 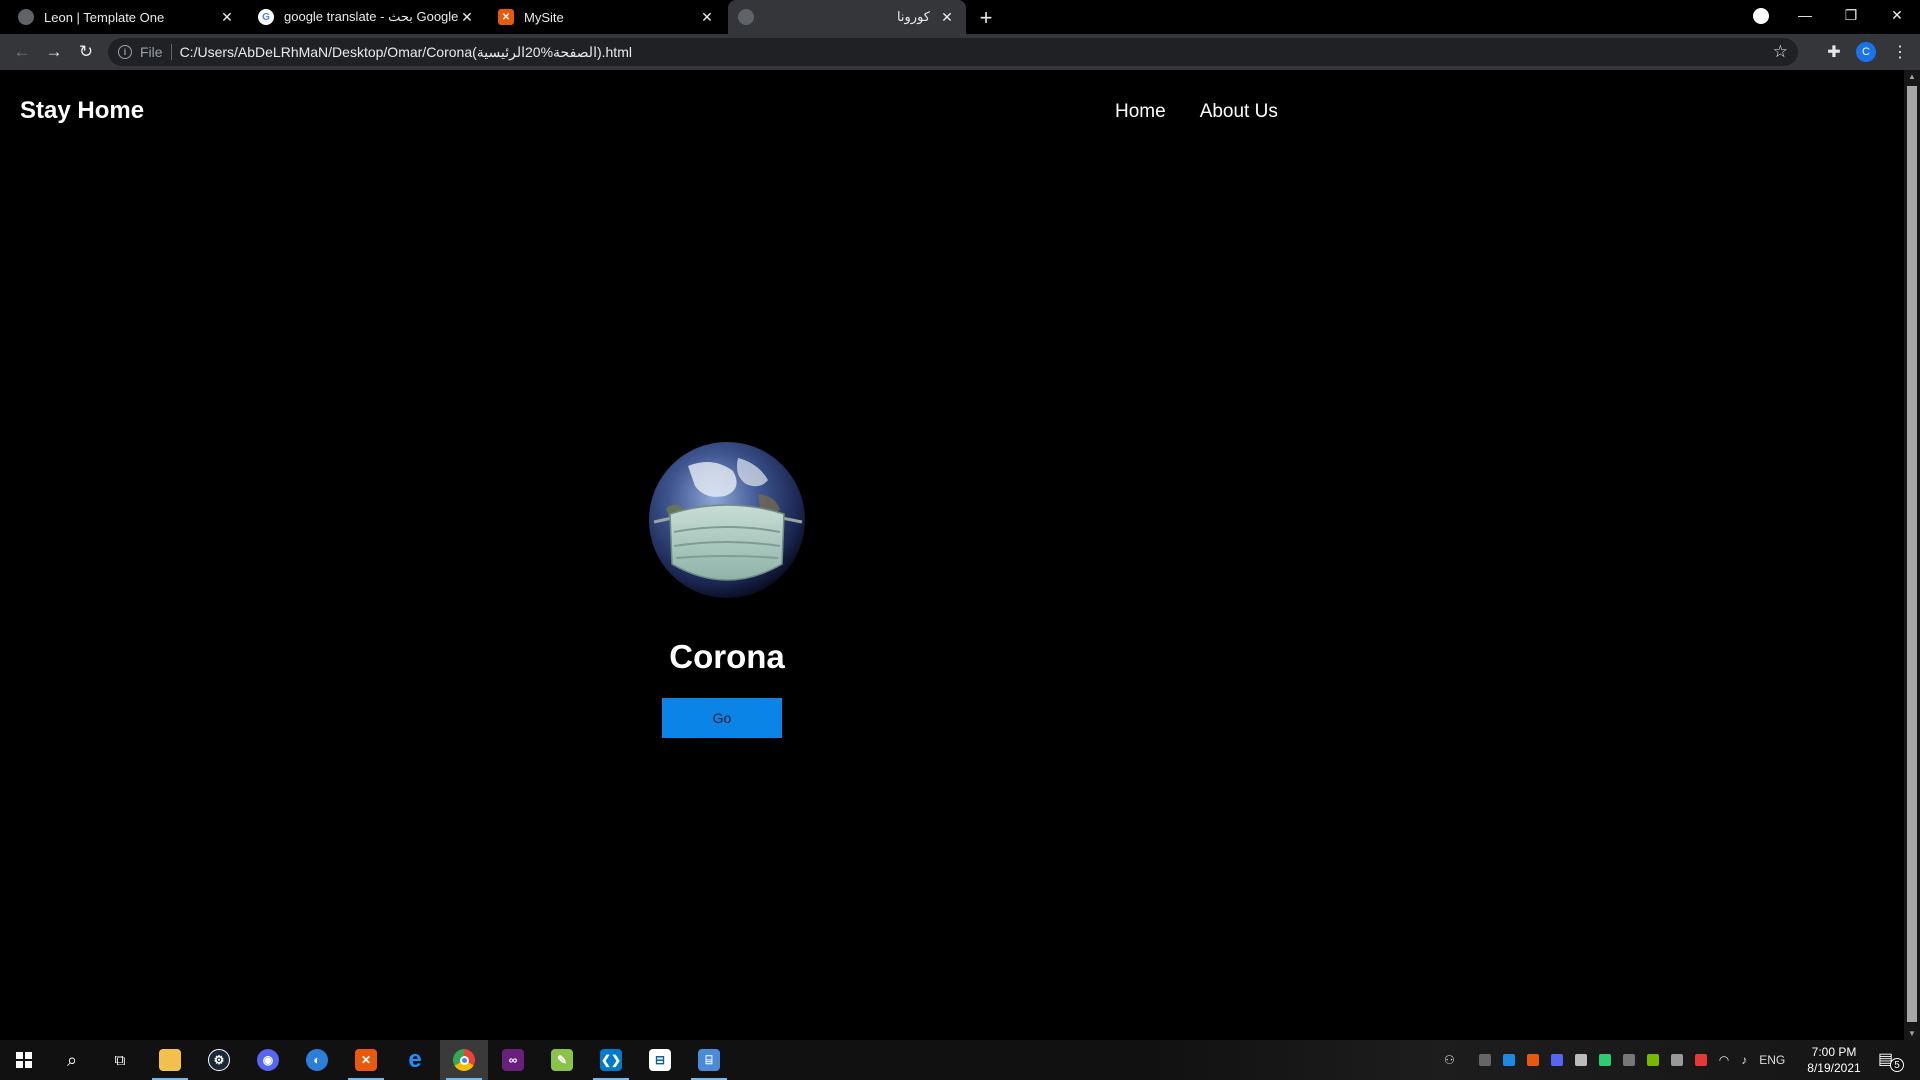 I want to click on new-tab-button: +, so click(x=986, y=17).